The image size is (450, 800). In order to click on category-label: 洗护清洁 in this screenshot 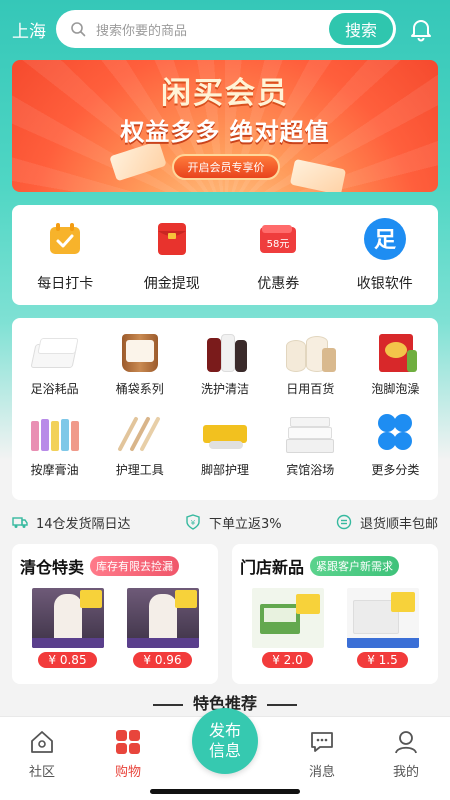, I will do `click(224, 389)`.